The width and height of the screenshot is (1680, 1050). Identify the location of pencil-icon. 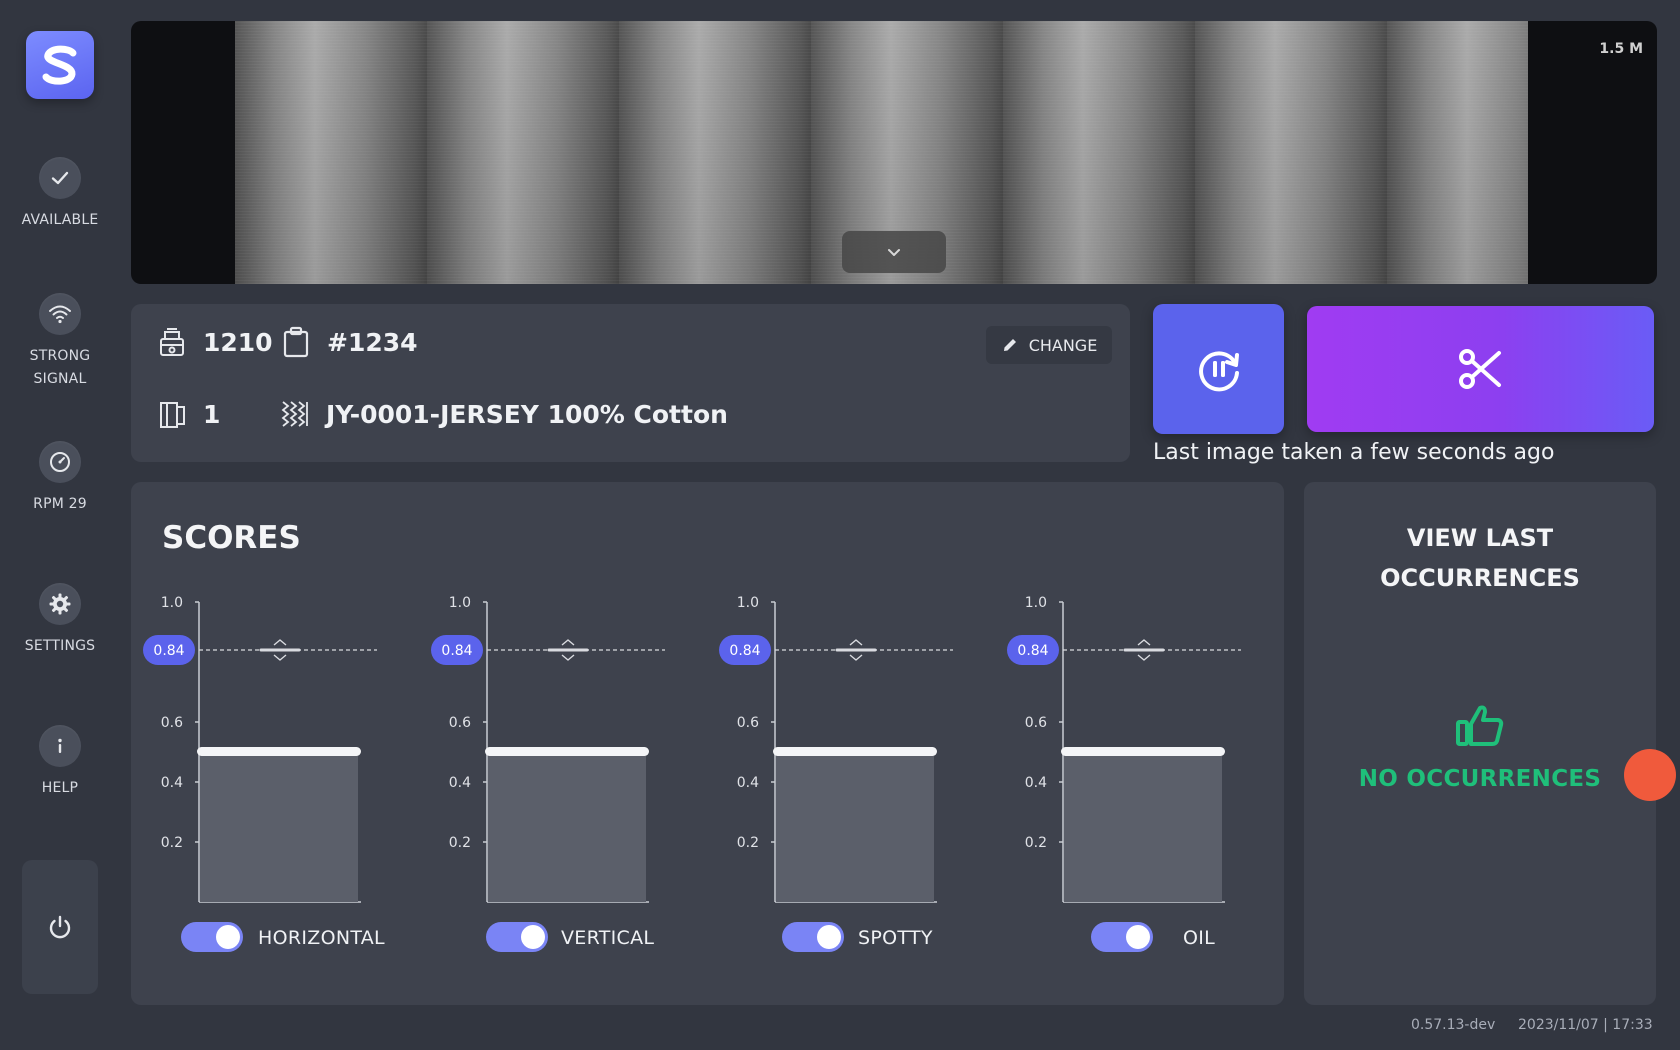
(1009, 345).